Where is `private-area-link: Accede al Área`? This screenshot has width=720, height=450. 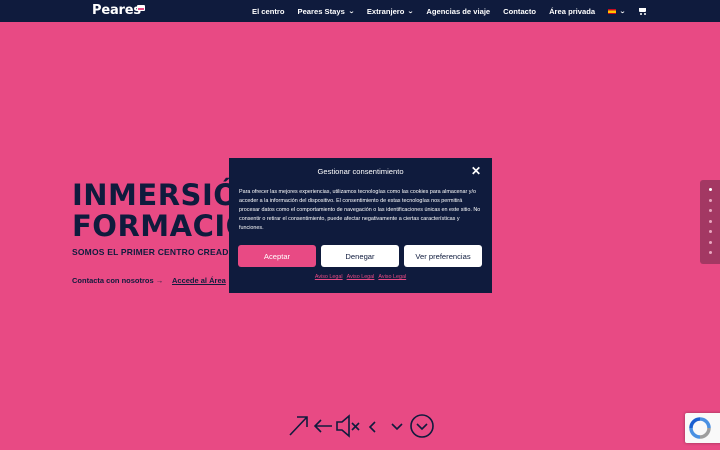
private-area-link: Accede al Área is located at coordinates (199, 280).